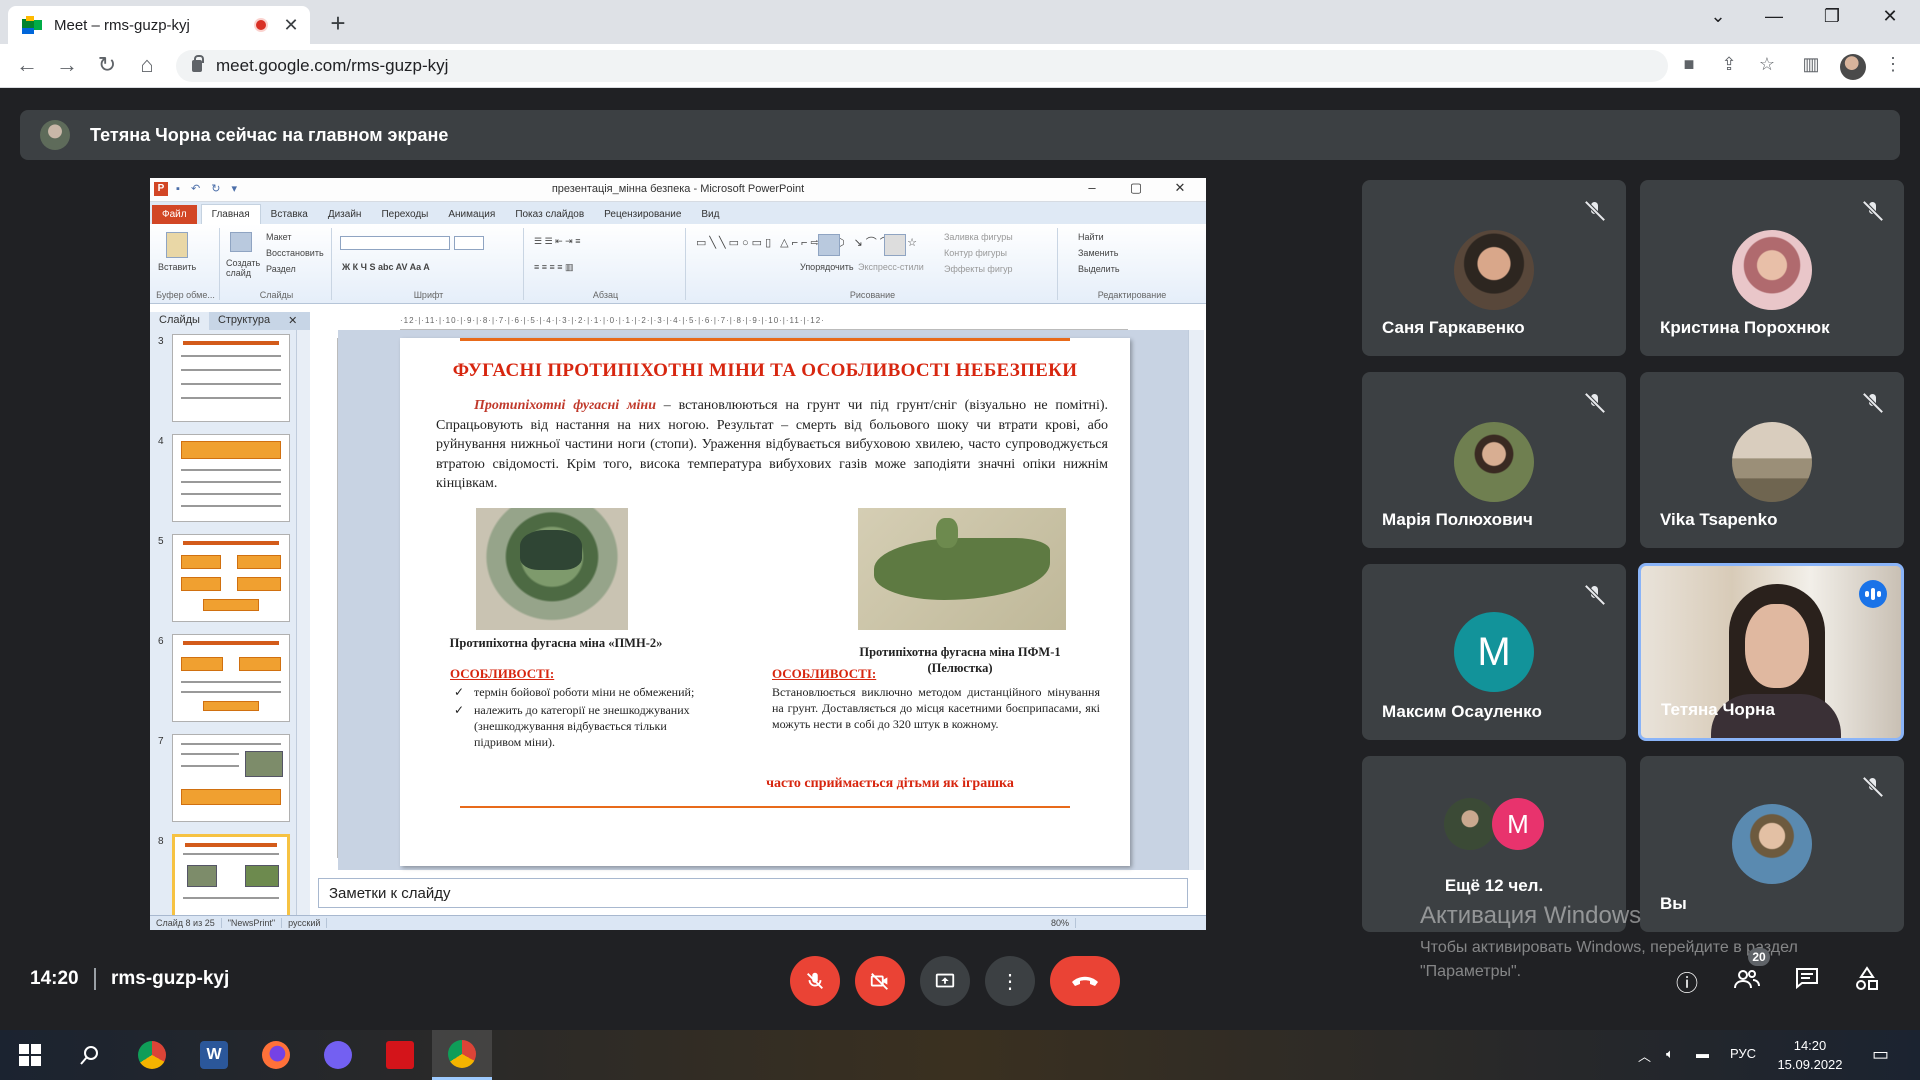 This screenshot has height=1080, width=1920. Describe the element at coordinates (344, 214) in the screenshot. I see `ppt-tab-design: Дизайн` at that location.